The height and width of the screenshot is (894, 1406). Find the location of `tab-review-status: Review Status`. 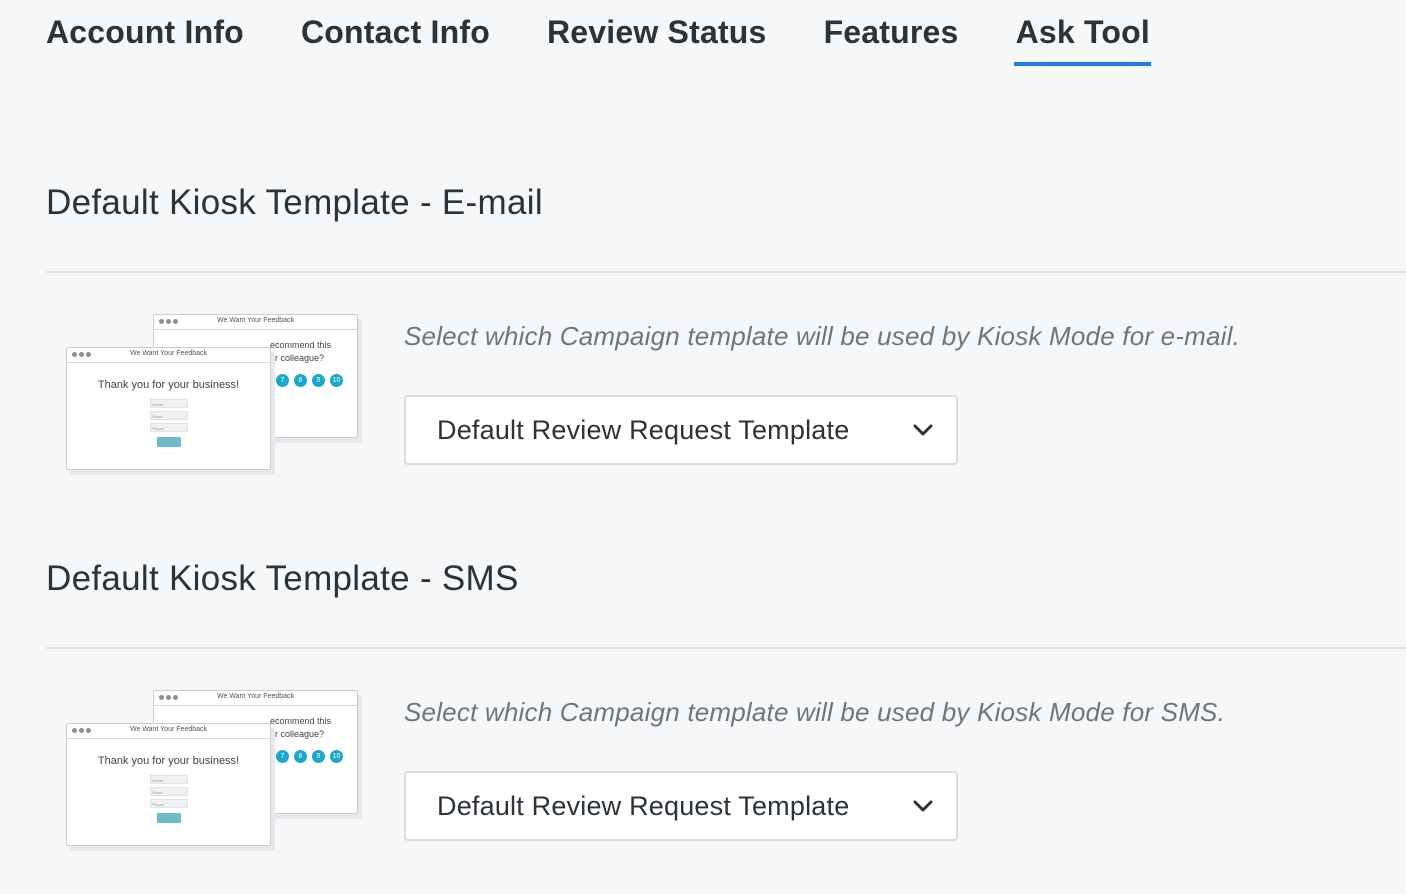

tab-review-status: Review Status is located at coordinates (657, 37).